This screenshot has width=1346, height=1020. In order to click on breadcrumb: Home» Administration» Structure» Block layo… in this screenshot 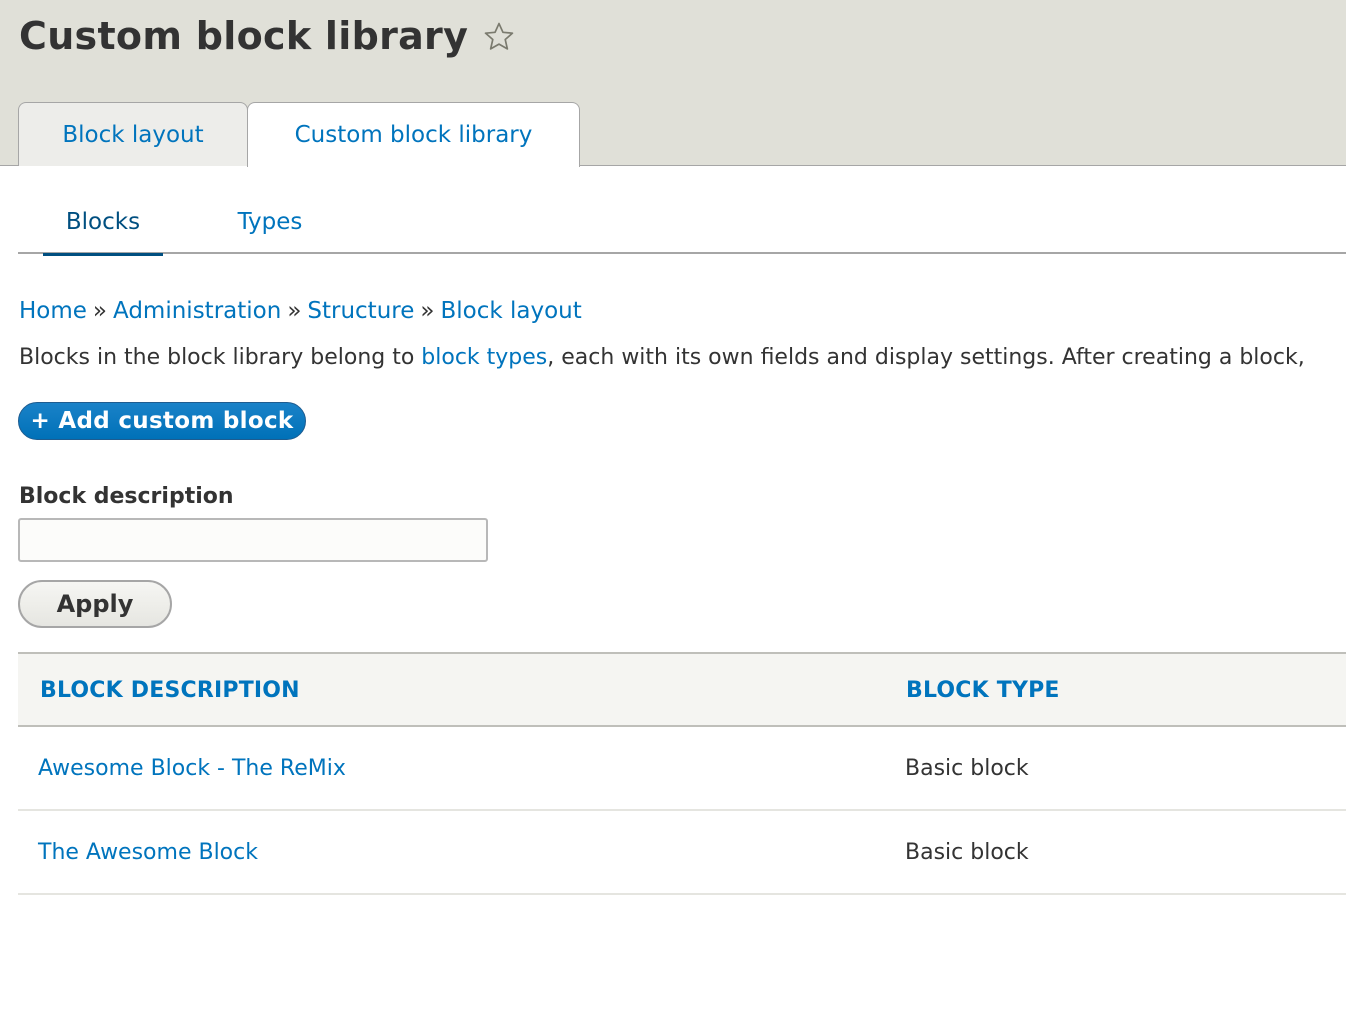, I will do `click(300, 311)`.